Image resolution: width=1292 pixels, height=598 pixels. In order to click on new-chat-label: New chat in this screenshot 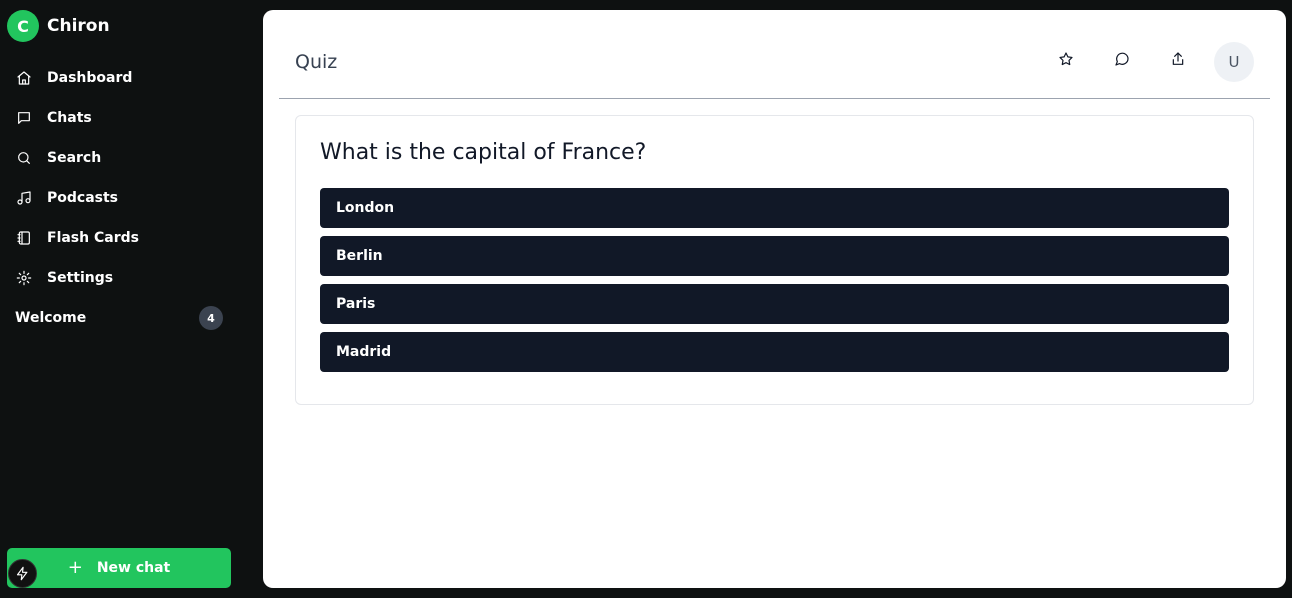, I will do `click(133, 568)`.